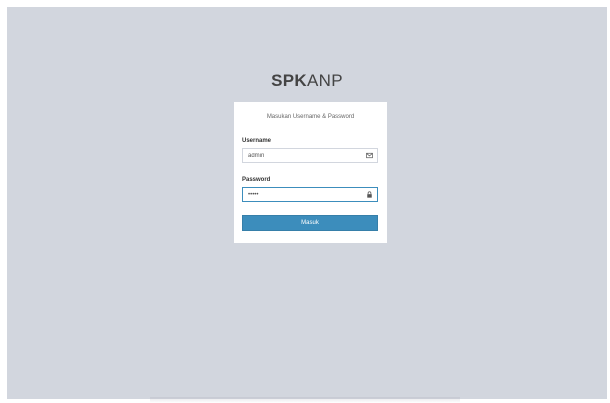 Image resolution: width=610 pixels, height=403 pixels. I want to click on username-field-wrapper, so click(310, 155).